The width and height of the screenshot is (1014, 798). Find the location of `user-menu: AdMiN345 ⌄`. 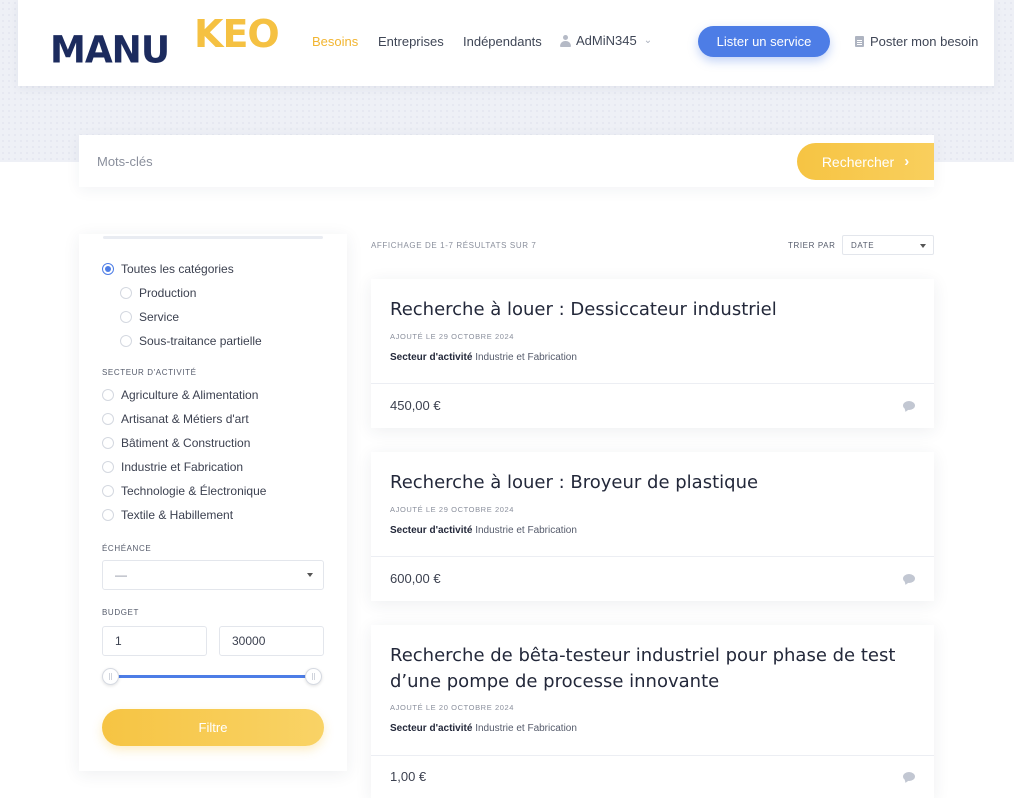

user-menu: AdMiN345 ⌄ is located at coordinates (606, 40).